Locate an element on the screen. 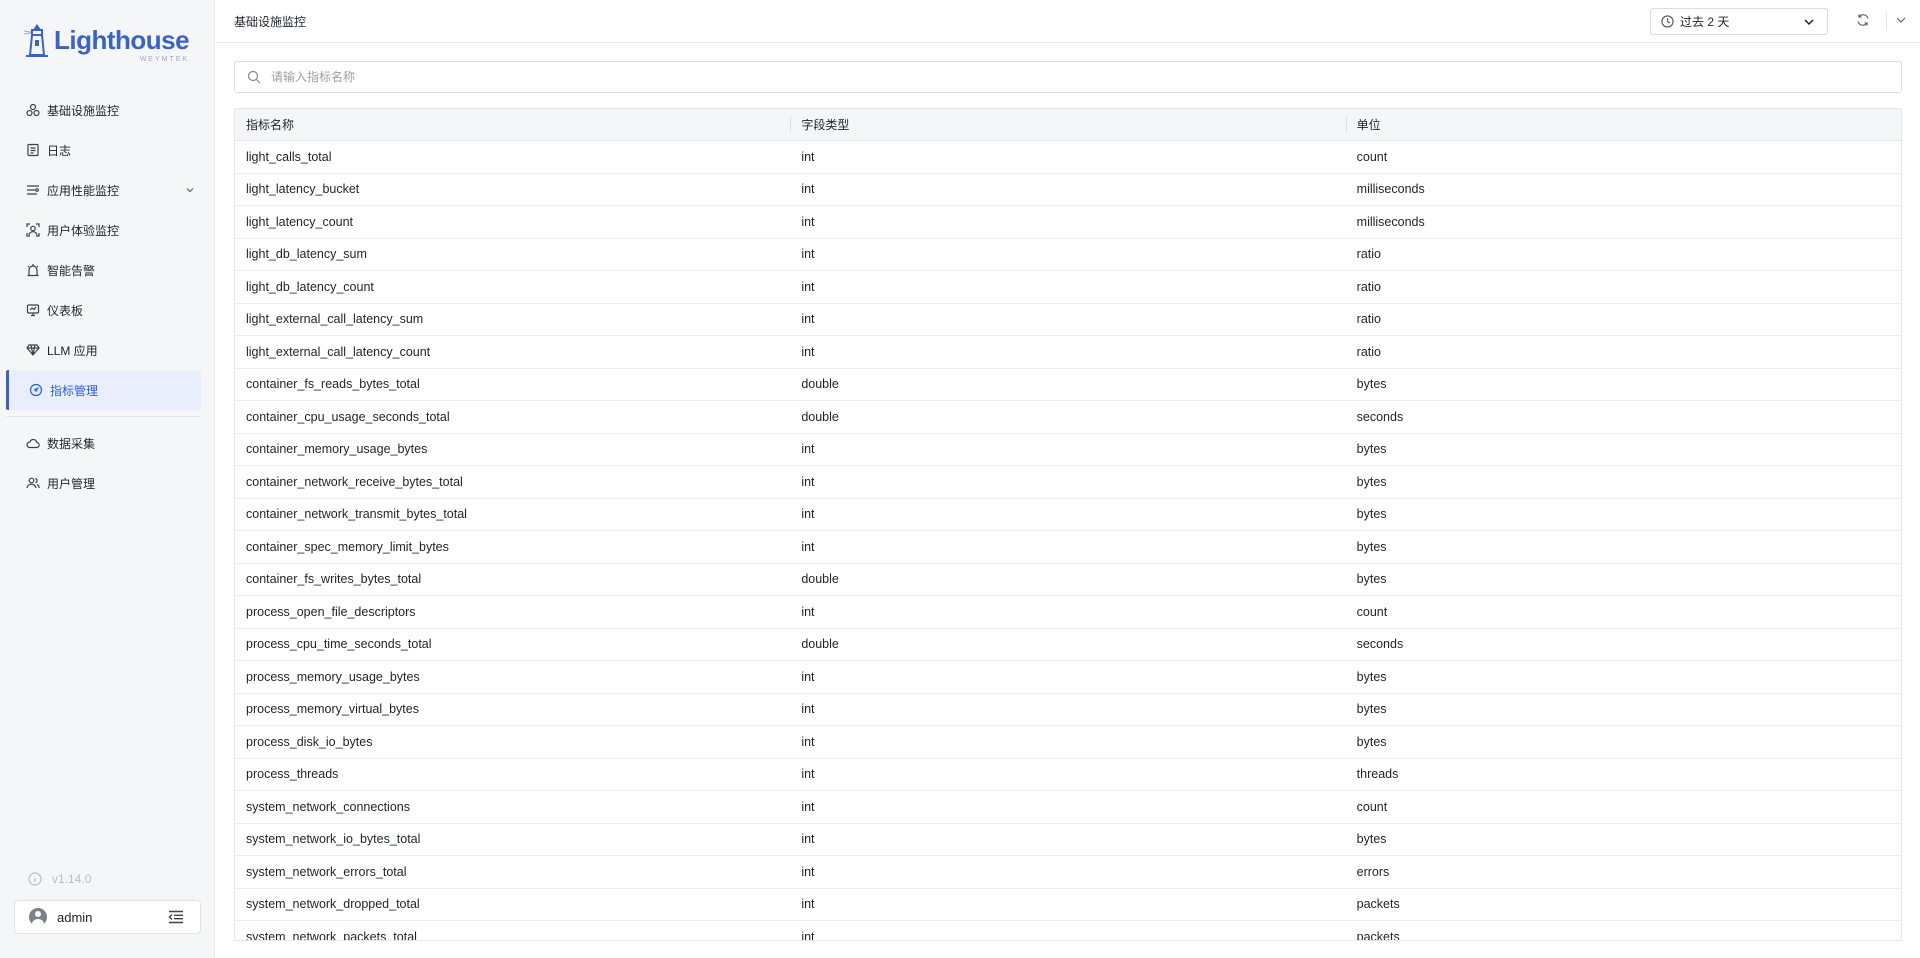 This screenshot has height=958, width=1920. cell-unit: threads is located at coordinates (1377, 774).